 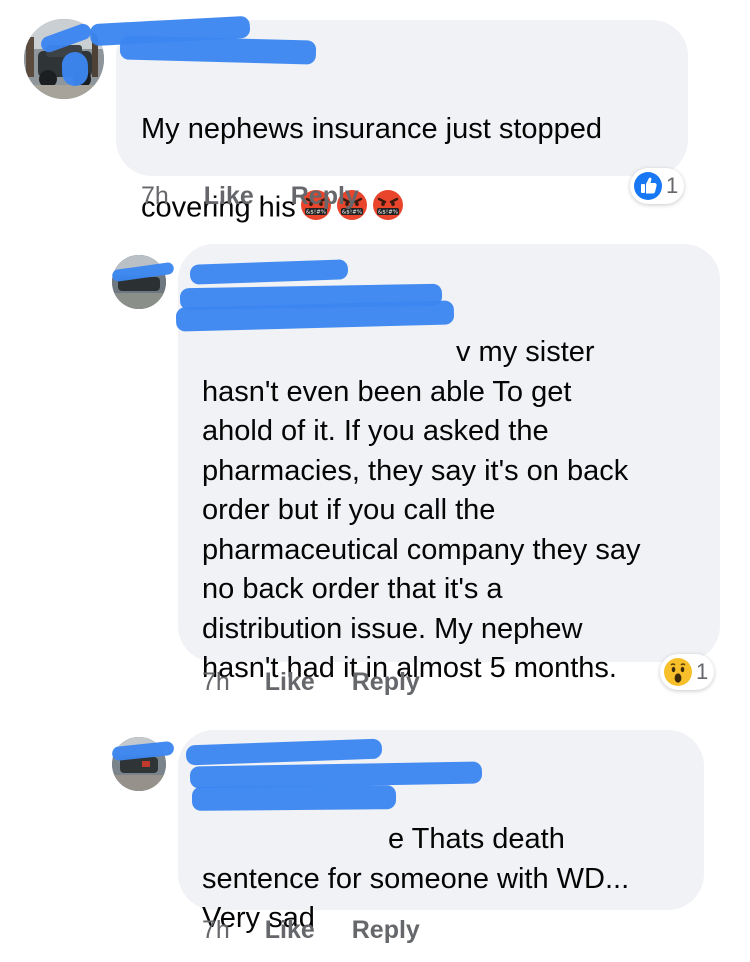 What do you see at coordinates (678, 672) in the screenshot?
I see `wow-icon` at bounding box center [678, 672].